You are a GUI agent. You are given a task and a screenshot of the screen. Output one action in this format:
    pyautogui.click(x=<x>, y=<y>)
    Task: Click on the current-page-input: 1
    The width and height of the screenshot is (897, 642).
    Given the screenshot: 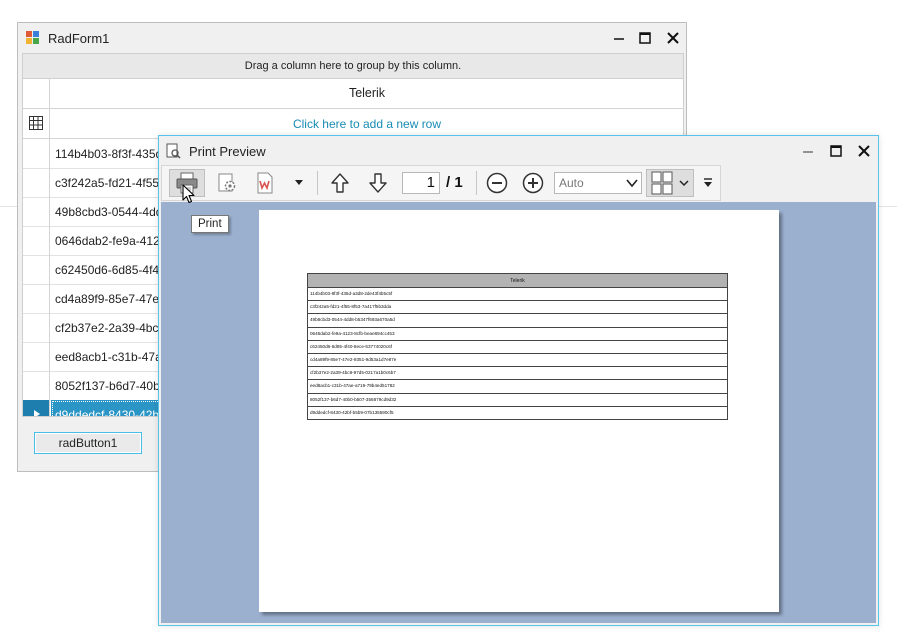 What is the action you would take?
    pyautogui.click(x=421, y=183)
    